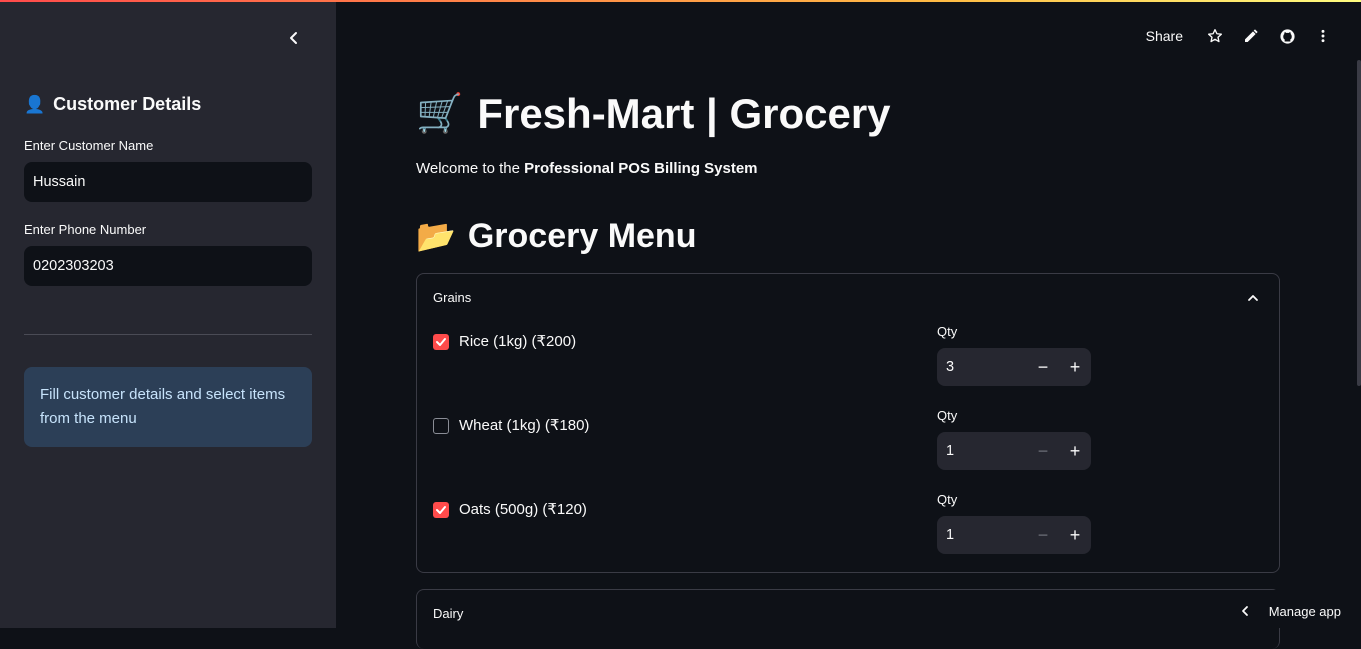 The height and width of the screenshot is (649, 1361). What do you see at coordinates (523, 509) in the screenshot?
I see `item-label: Oats (500g) (₹120)` at bounding box center [523, 509].